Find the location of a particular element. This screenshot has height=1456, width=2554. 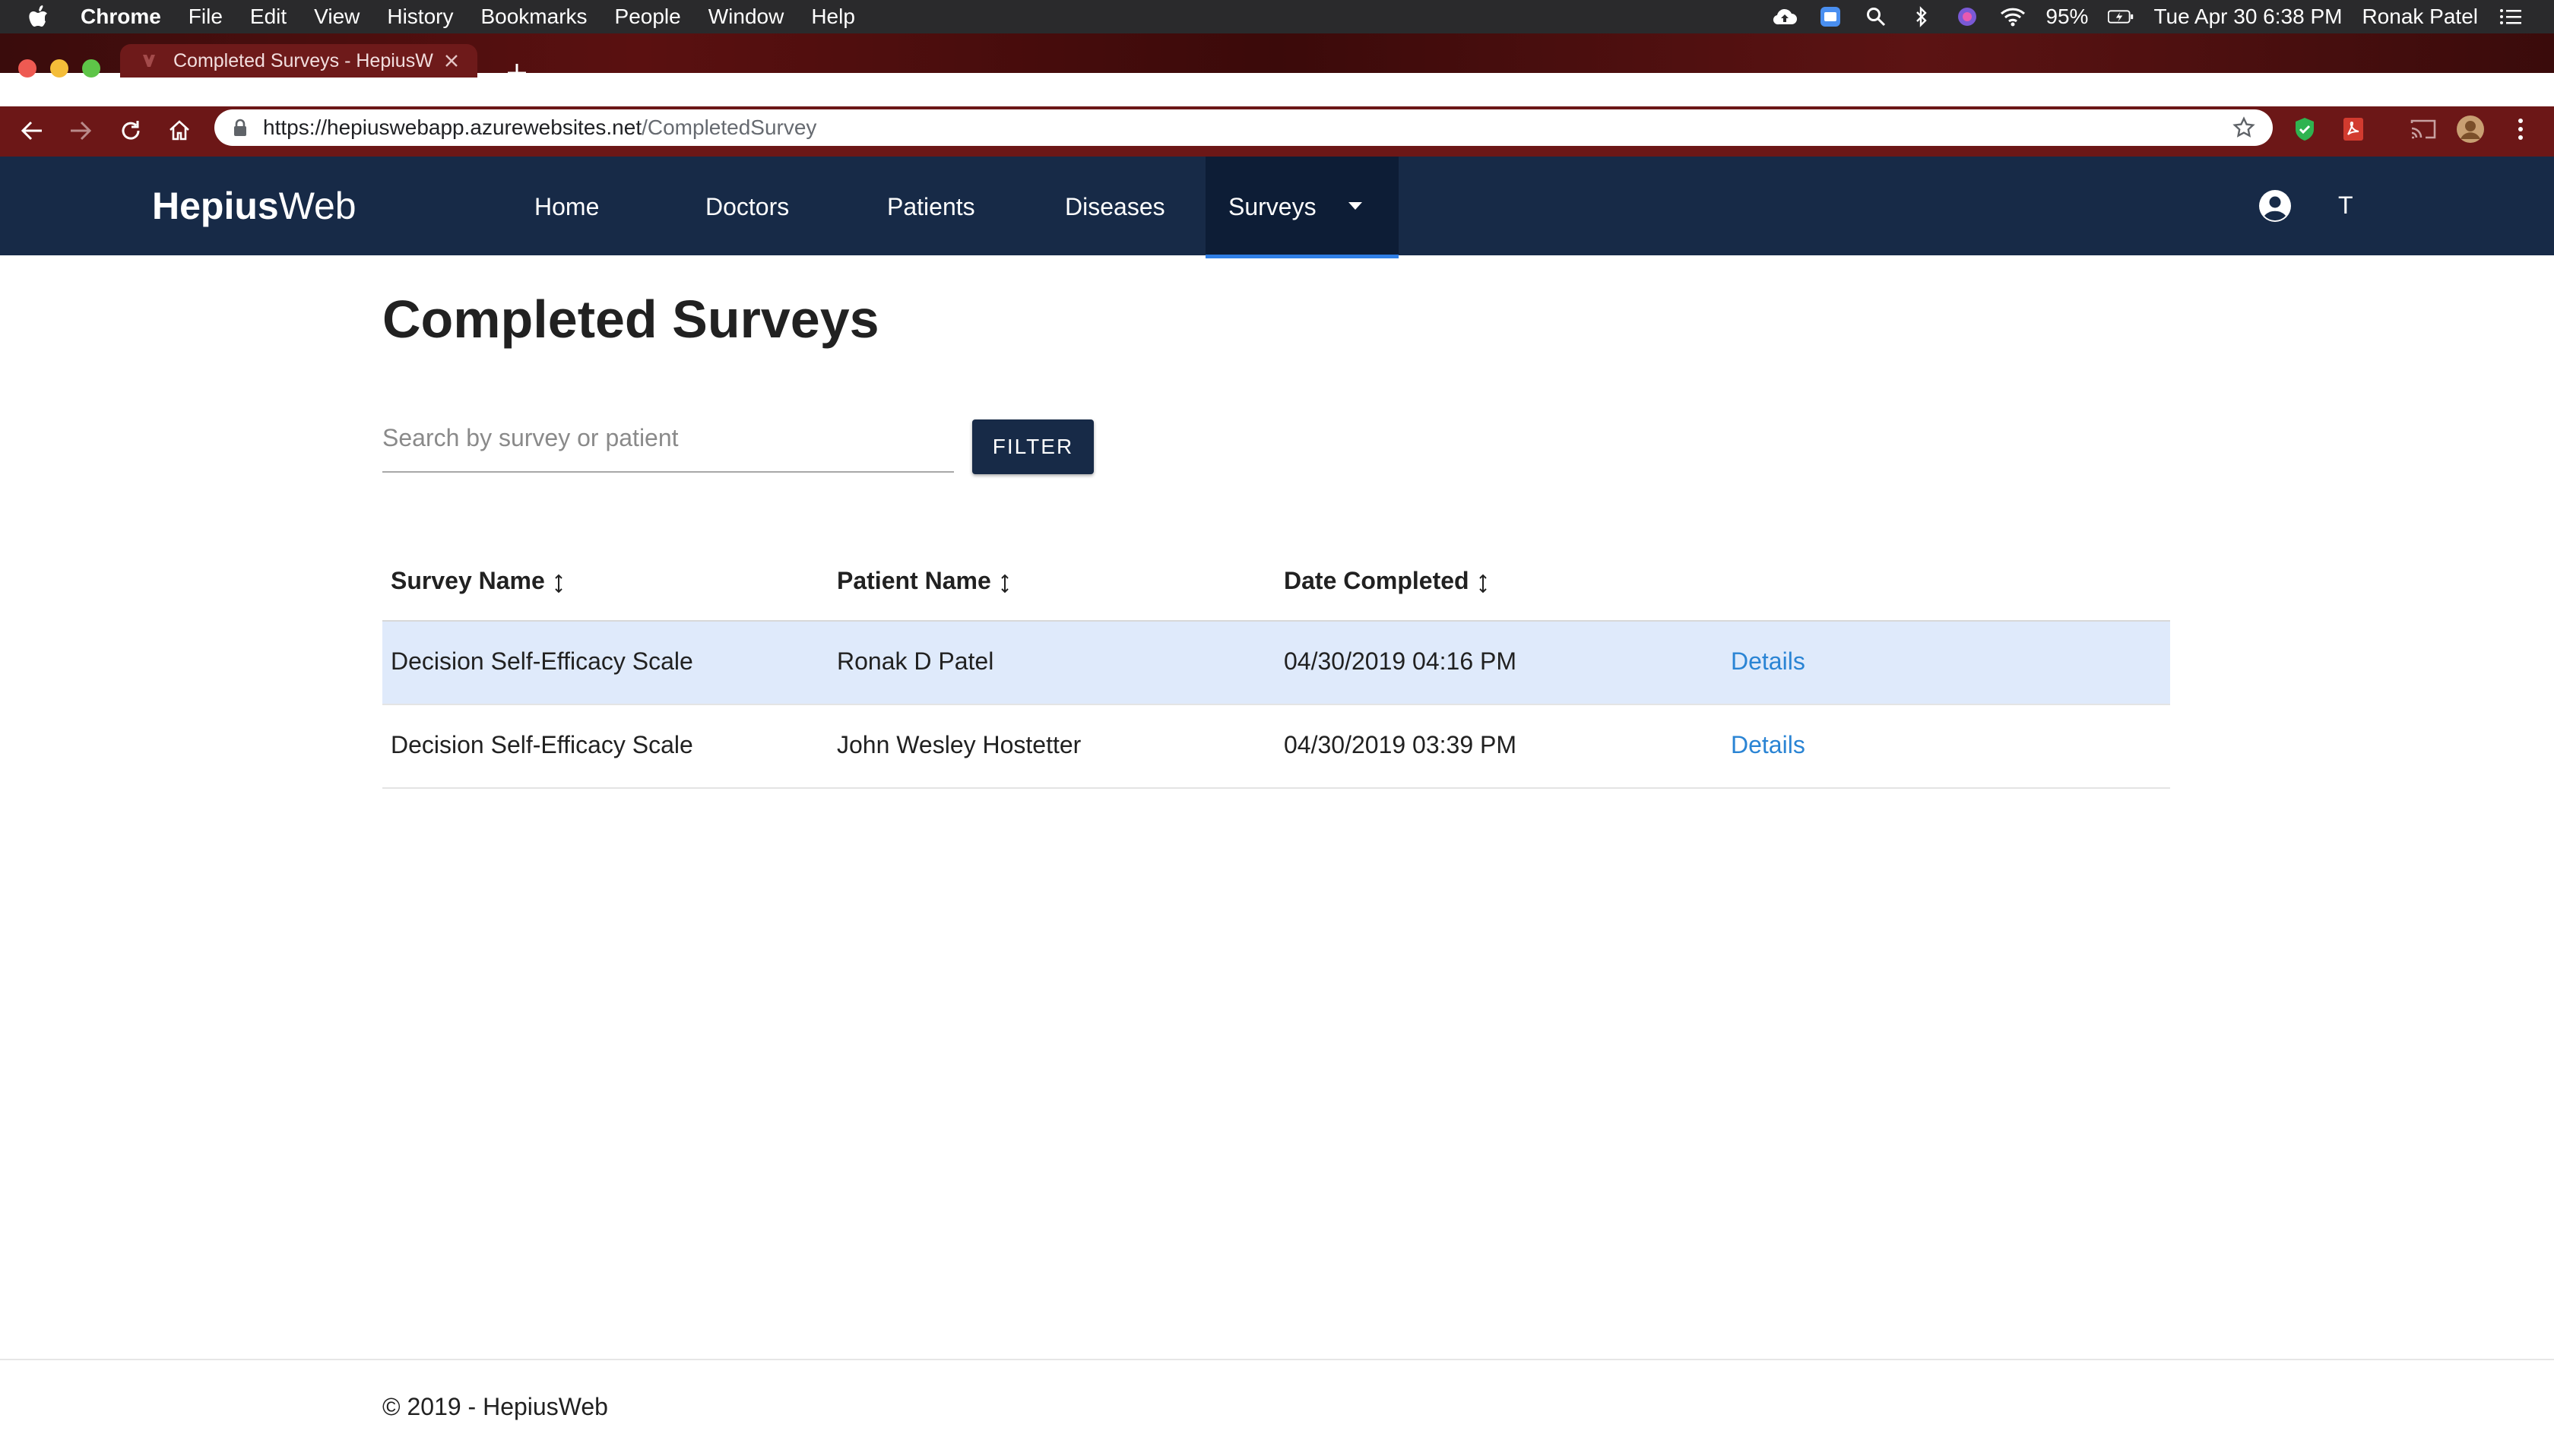

column-header-date-completed: Date Completed is located at coordinates (1386, 581).